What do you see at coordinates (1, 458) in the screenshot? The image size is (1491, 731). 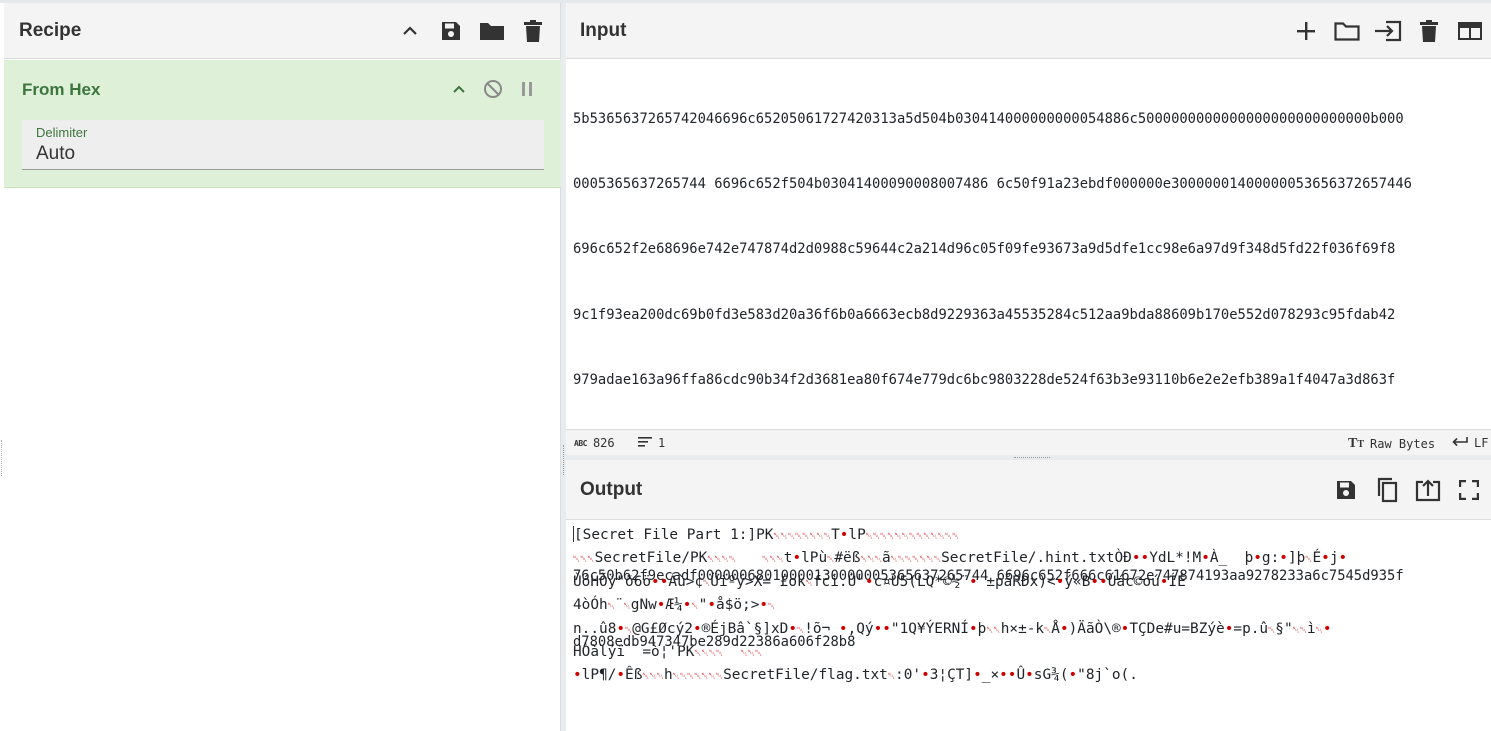 I see `resize-handle-left` at bounding box center [1, 458].